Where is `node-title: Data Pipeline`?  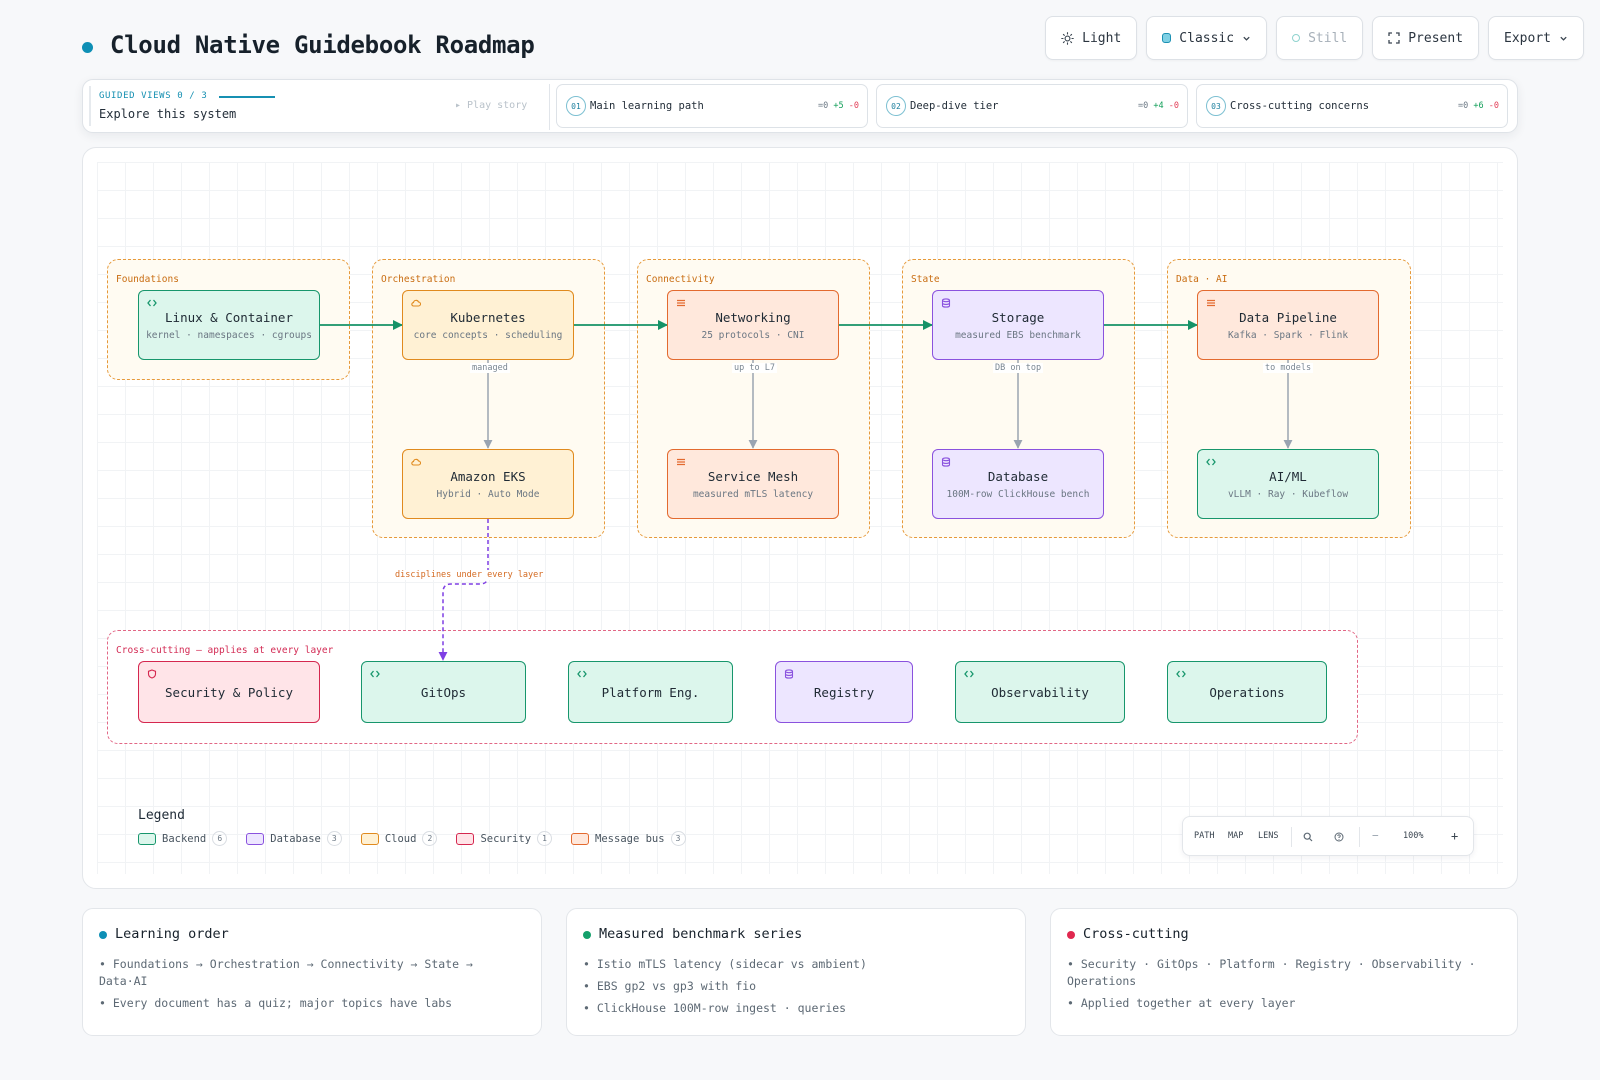
node-title: Data Pipeline is located at coordinates (1288, 317).